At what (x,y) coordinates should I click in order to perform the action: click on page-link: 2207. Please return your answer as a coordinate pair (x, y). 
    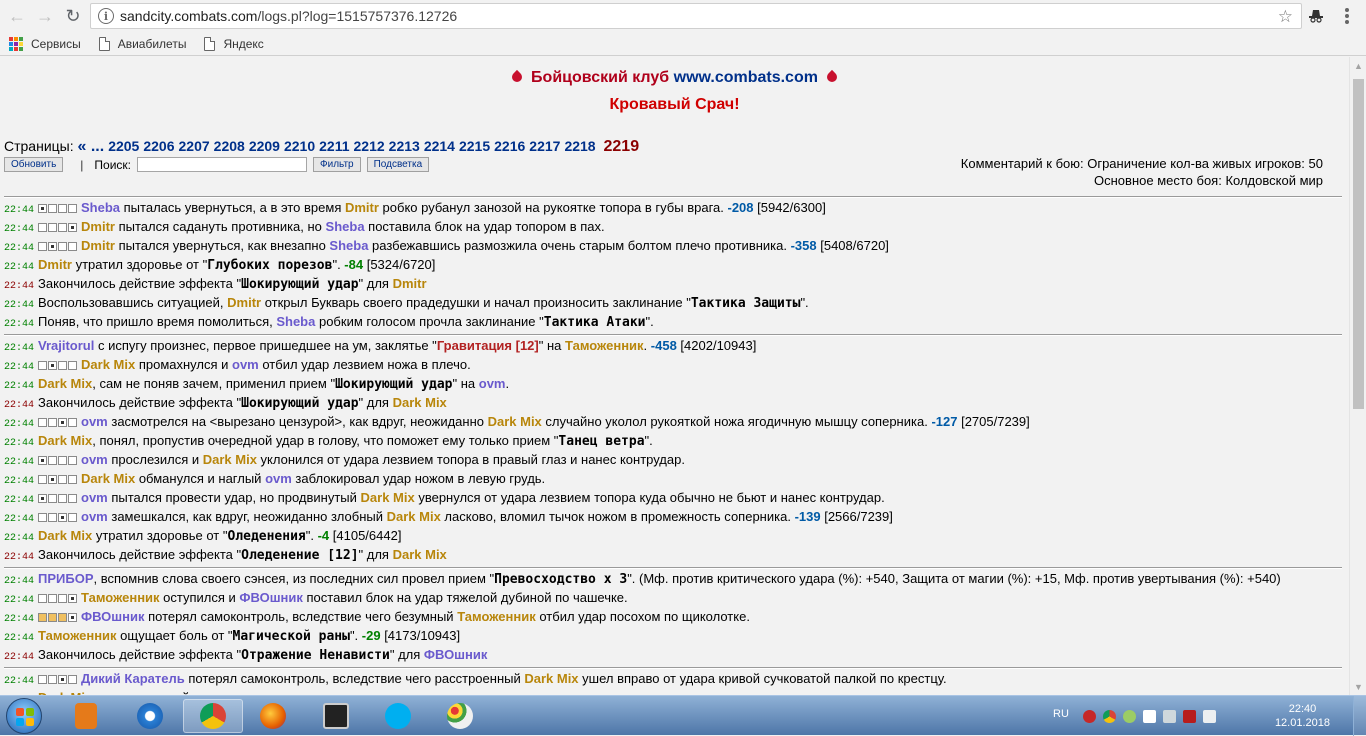
    Looking at the image, I should click on (194, 146).